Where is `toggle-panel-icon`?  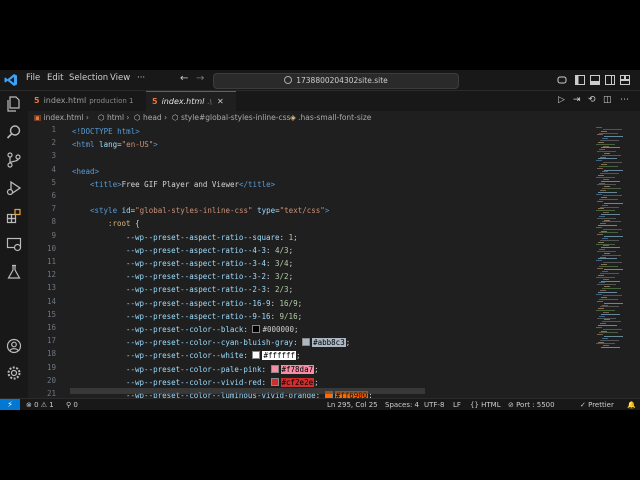 toggle-panel-icon is located at coordinates (595, 80).